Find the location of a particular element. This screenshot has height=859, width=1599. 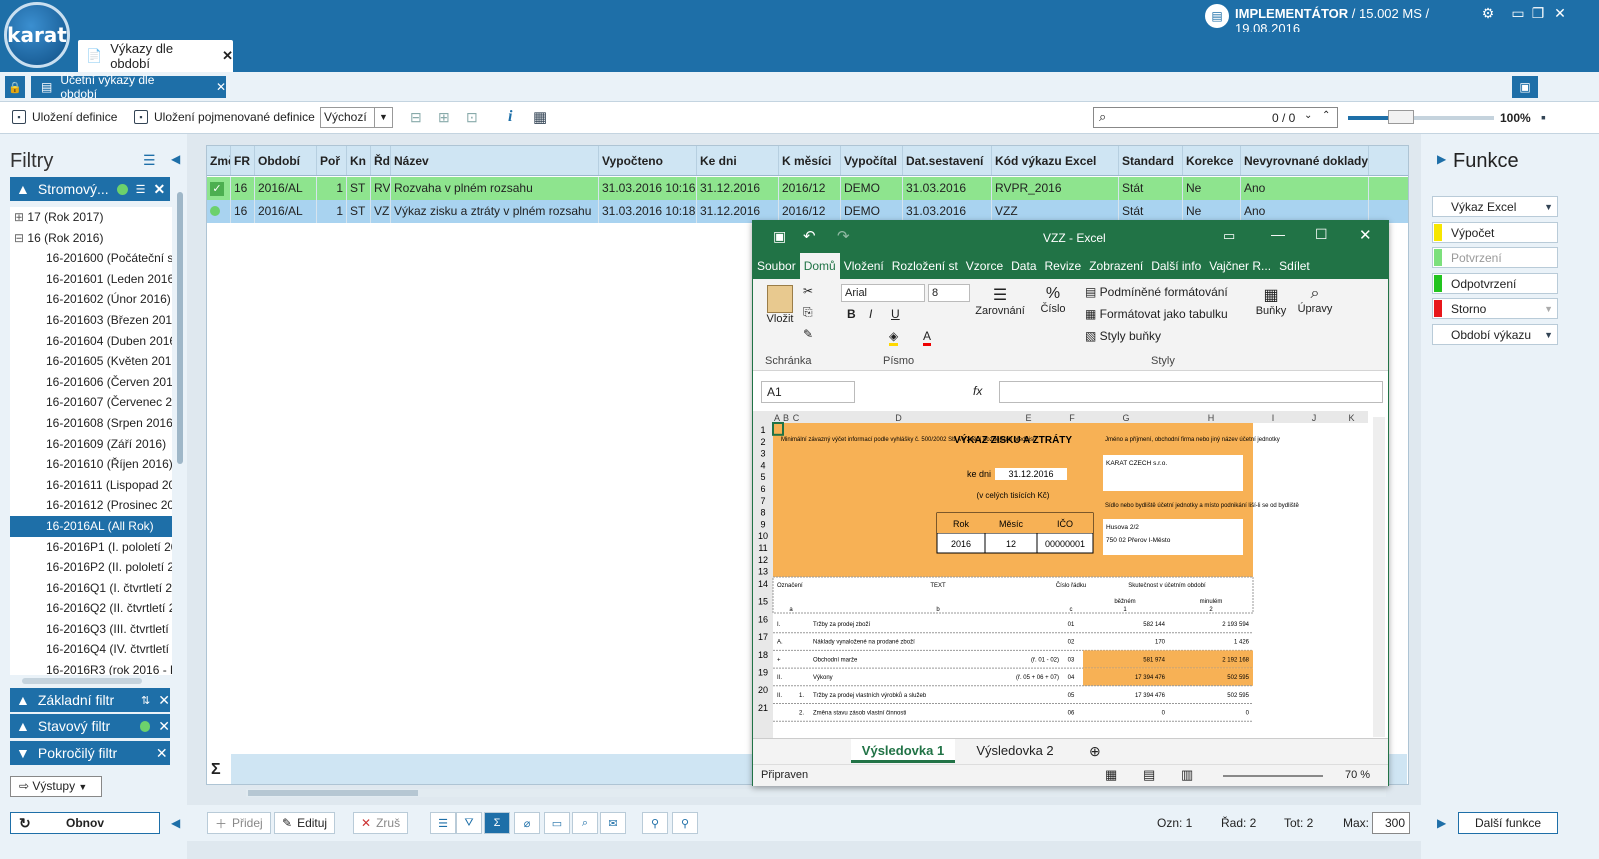

sheet-tab-vysledovka1: Výsledovka 1 is located at coordinates (903, 751).